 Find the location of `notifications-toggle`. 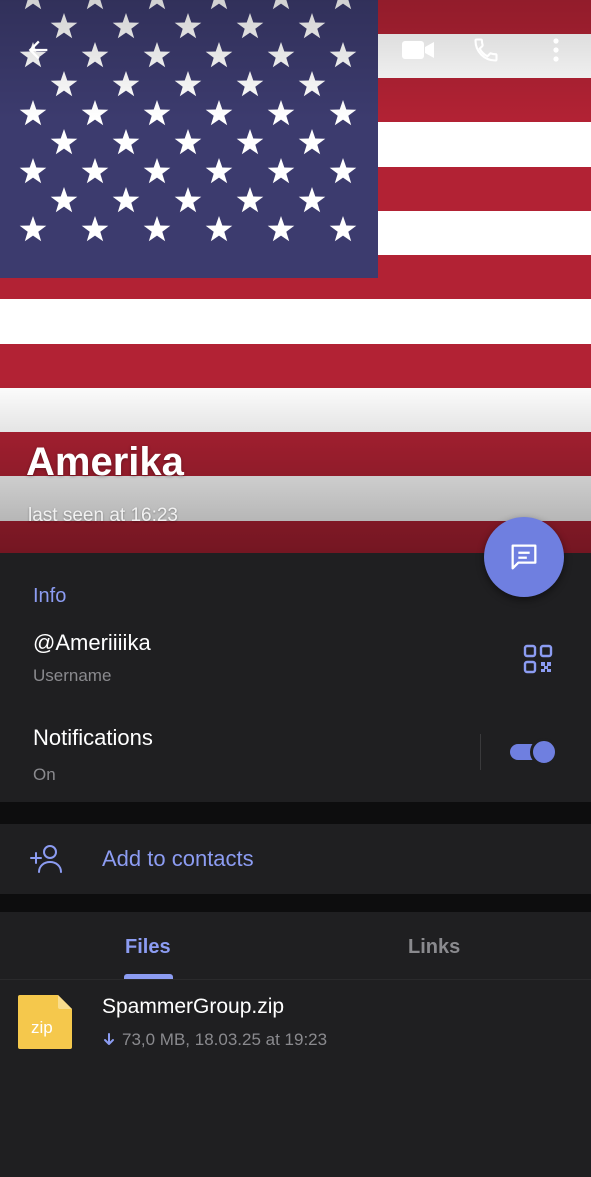

notifications-toggle is located at coordinates (534, 752).